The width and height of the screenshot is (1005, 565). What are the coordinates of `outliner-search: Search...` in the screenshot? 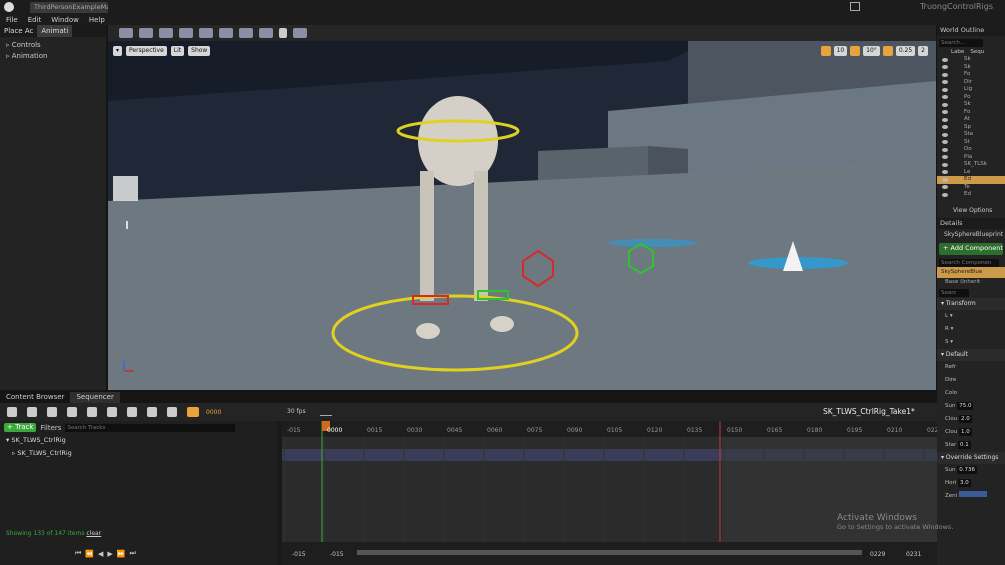 It's located at (971, 41).